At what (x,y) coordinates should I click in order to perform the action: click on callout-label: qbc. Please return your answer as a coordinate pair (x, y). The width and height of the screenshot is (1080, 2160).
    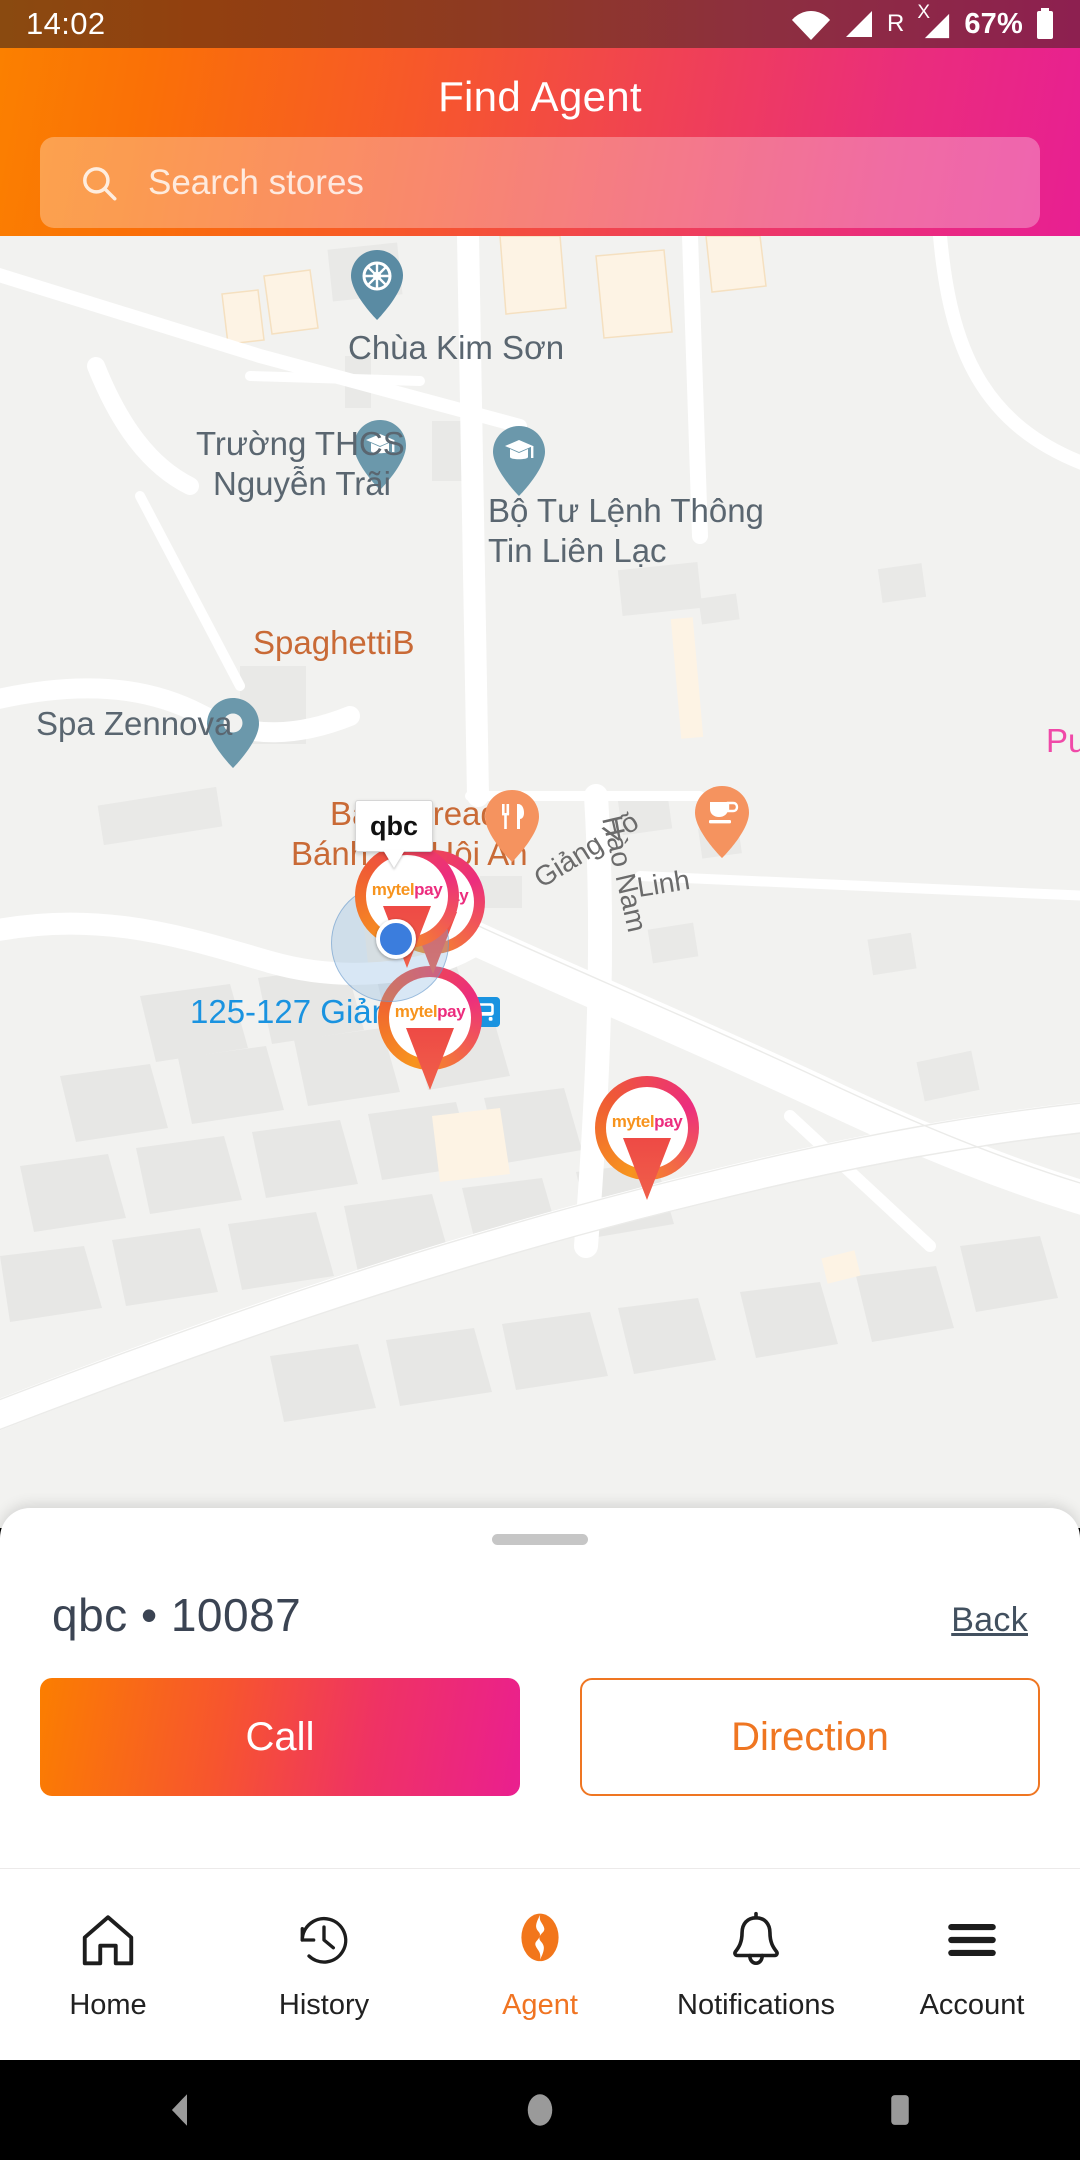
    Looking at the image, I should click on (393, 825).